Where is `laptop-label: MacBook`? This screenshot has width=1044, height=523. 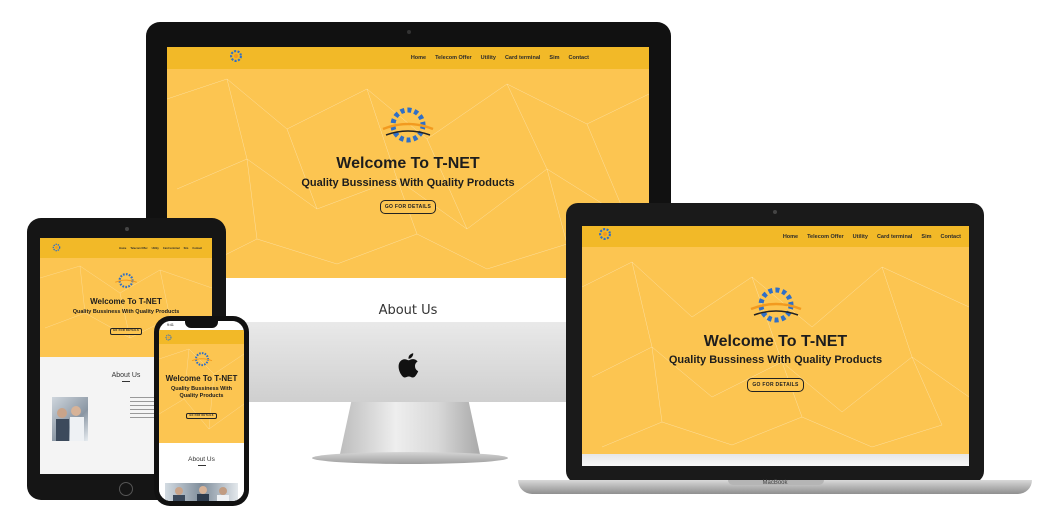 laptop-label: MacBook is located at coordinates (775, 483).